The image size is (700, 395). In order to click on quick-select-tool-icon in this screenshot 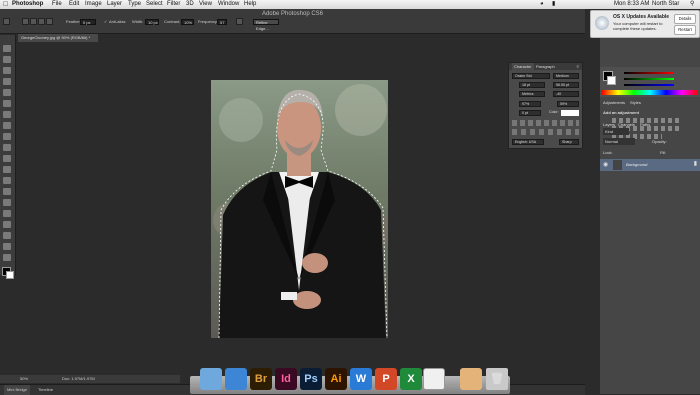, I will do `click(7, 81)`.